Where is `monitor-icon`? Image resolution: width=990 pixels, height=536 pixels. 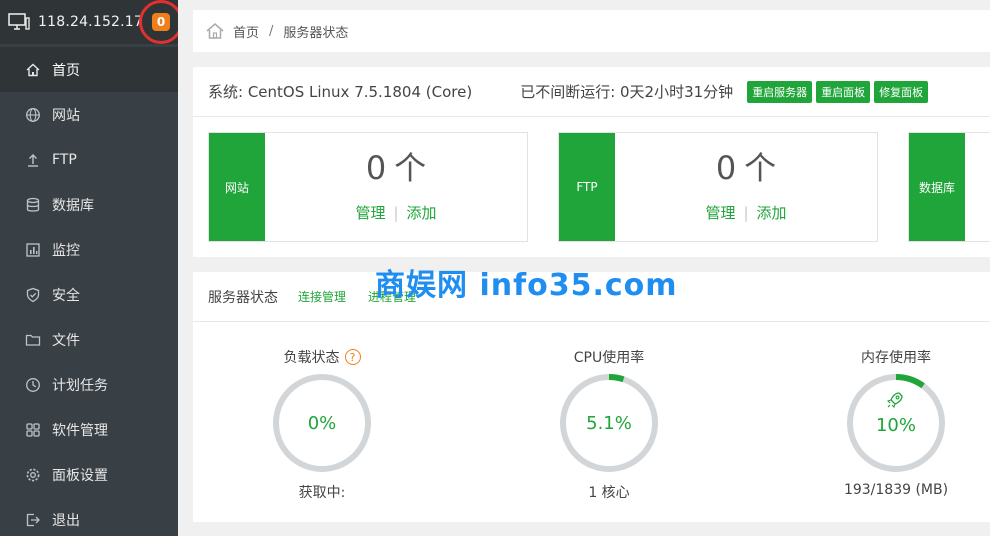
monitor-icon is located at coordinates (19, 21).